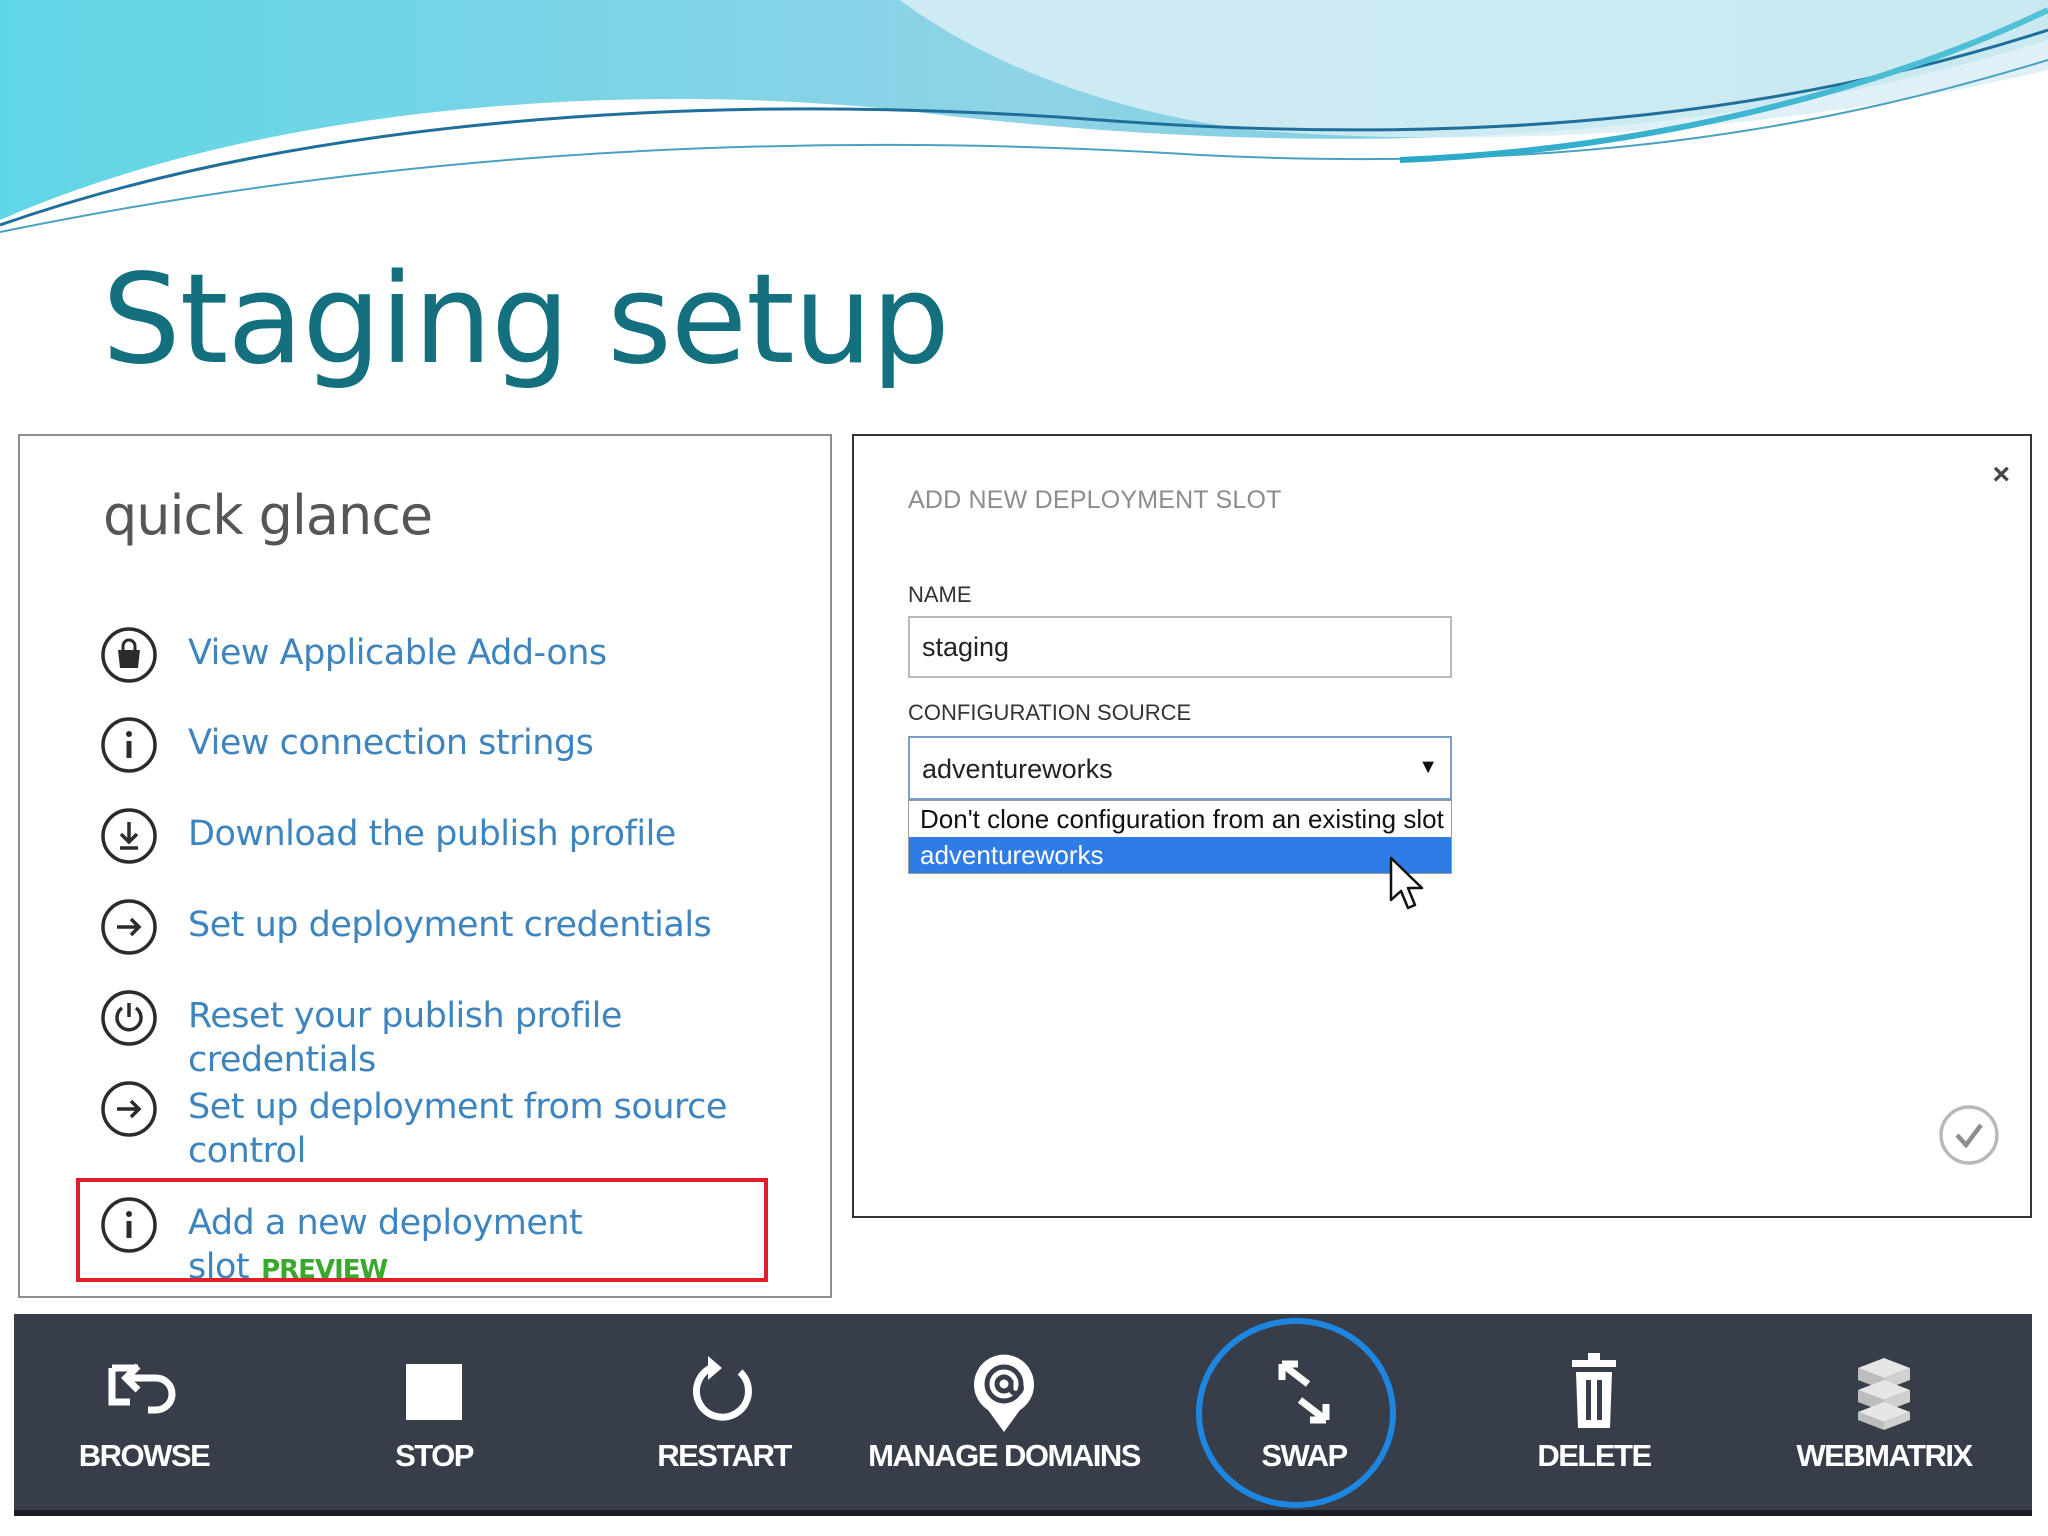 The image size is (2048, 1536). I want to click on dialog-title: ADD NEW DEPLOYMENT SLOT, so click(1095, 500).